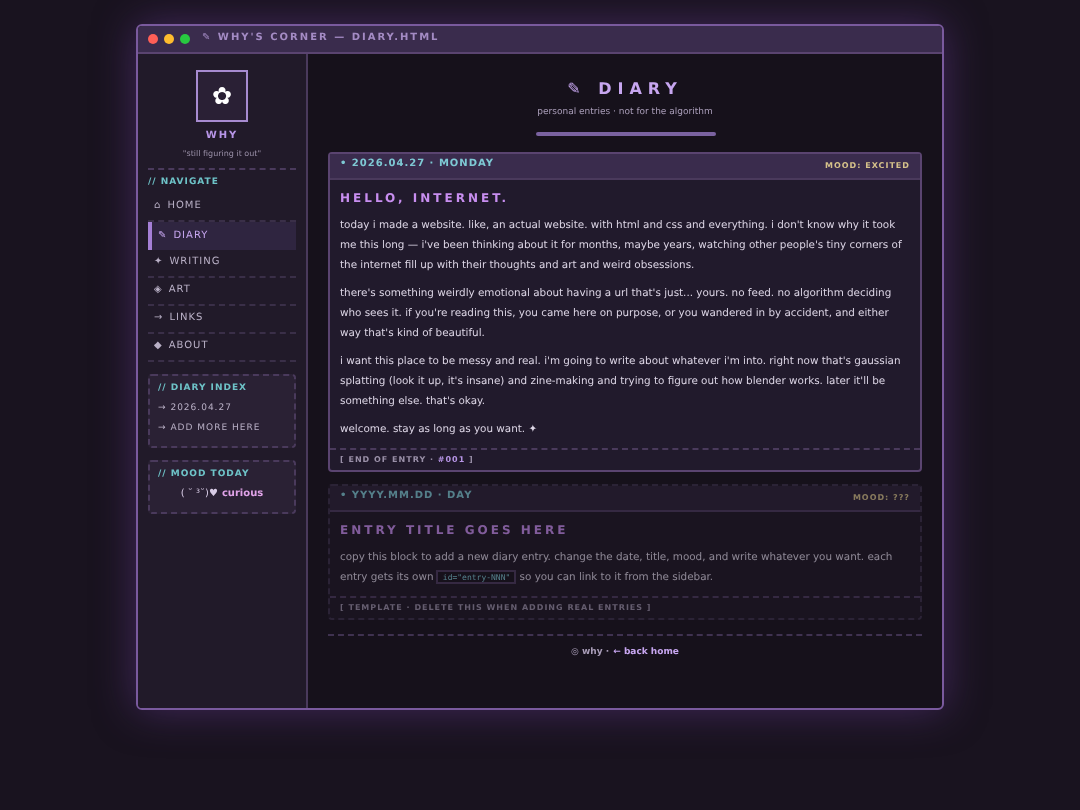  Describe the element at coordinates (222, 96) in the screenshot. I see `avatar-frame: ✿` at that location.